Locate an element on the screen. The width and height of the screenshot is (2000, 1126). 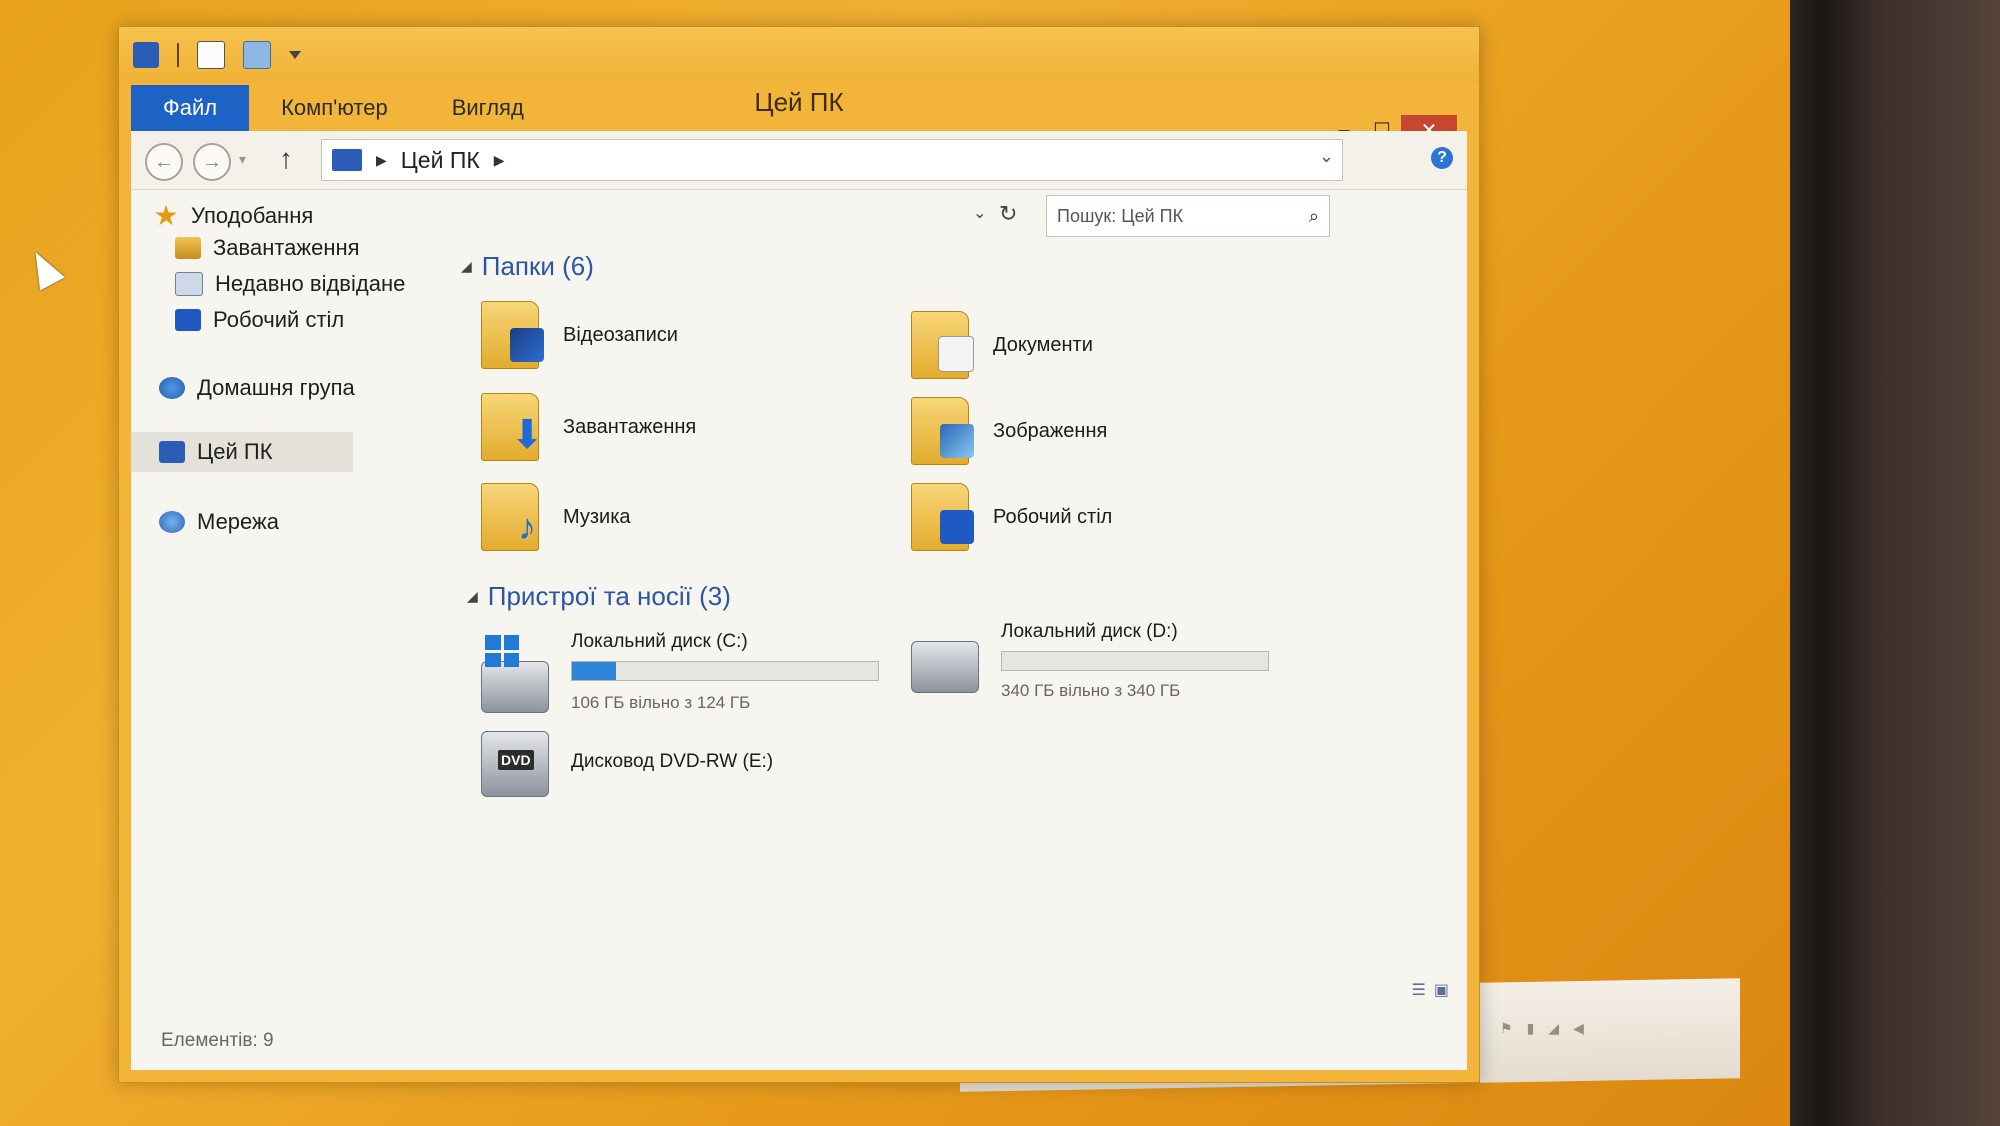
folder-label: Музика is located at coordinates (597, 516).